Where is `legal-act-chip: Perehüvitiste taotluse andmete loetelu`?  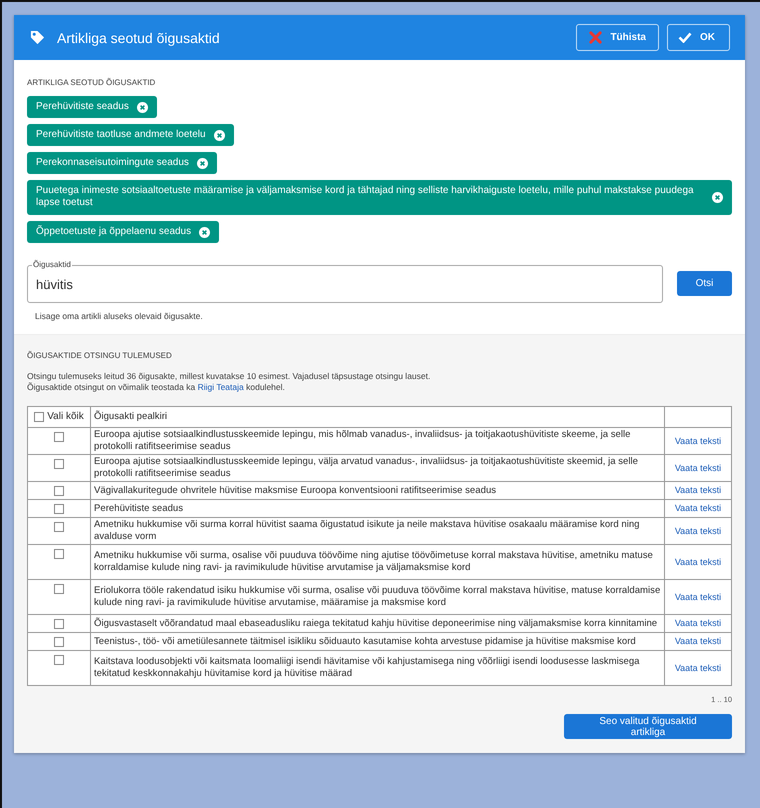
legal-act-chip: Perehüvitiste taotluse andmete loetelu is located at coordinates (130, 135).